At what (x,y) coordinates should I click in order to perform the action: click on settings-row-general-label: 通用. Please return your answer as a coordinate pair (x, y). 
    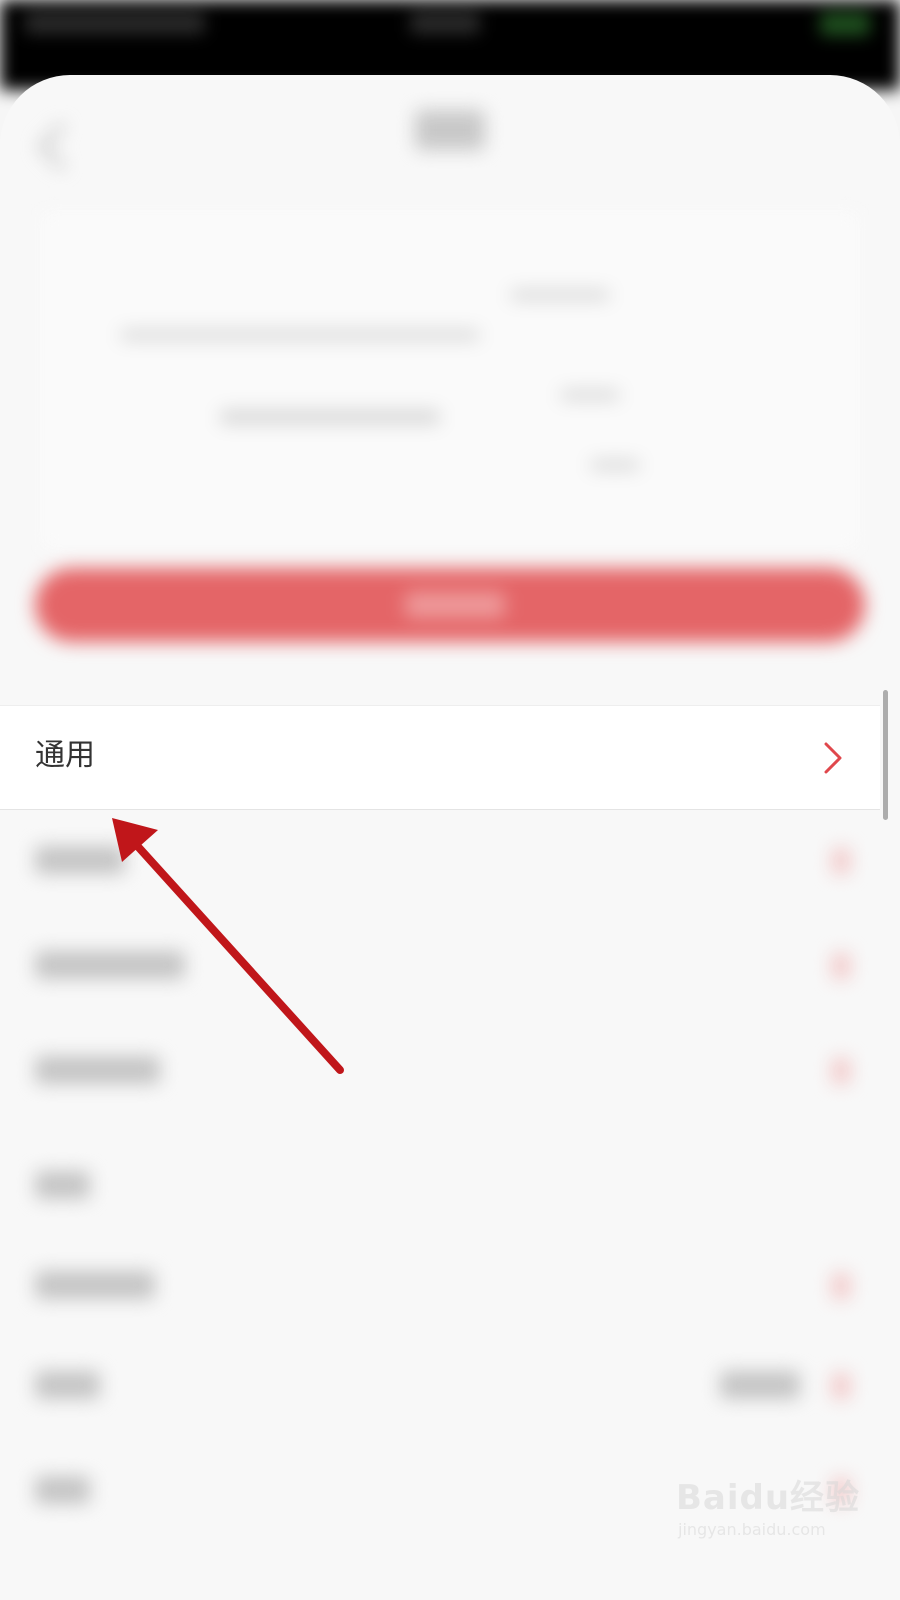
    Looking at the image, I should click on (65, 755).